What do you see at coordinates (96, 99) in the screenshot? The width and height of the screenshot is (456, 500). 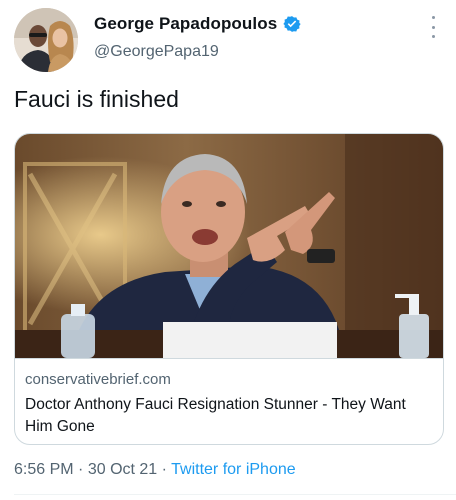 I see `tweet-text: Fauci is finished` at bounding box center [96, 99].